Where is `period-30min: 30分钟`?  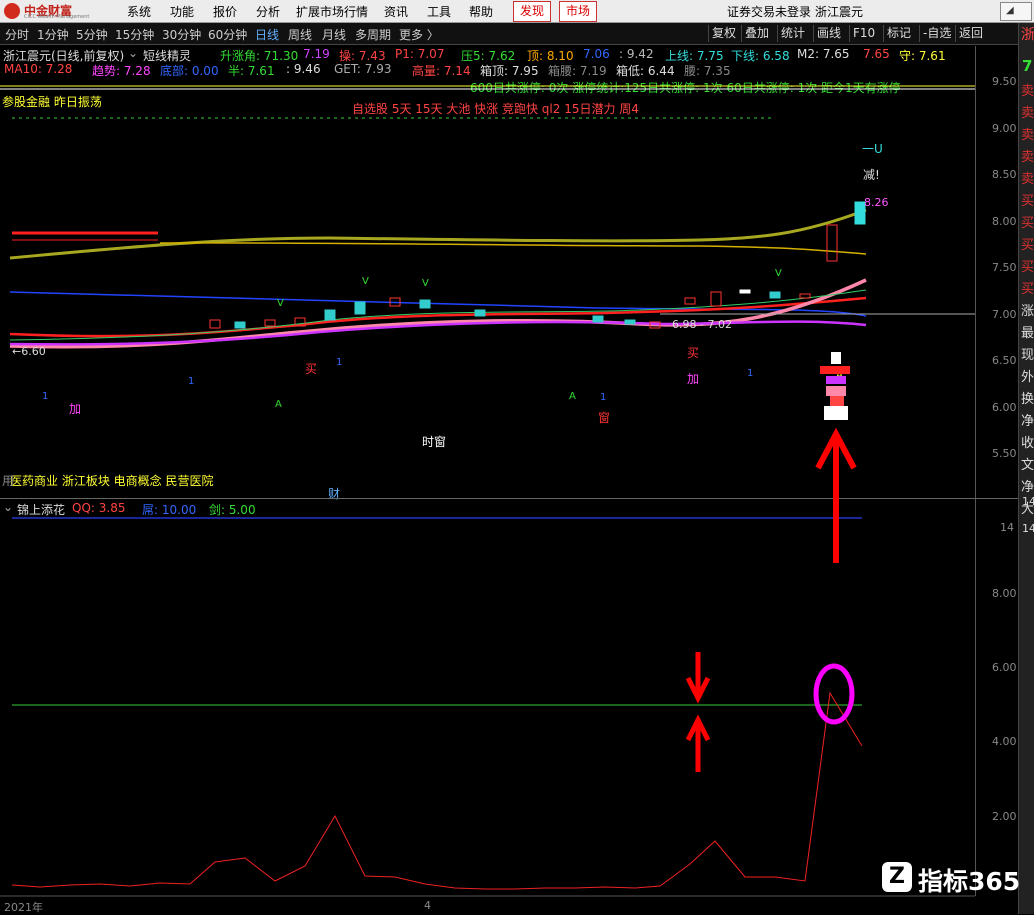 period-30min: 30分钟 is located at coordinates (181, 34).